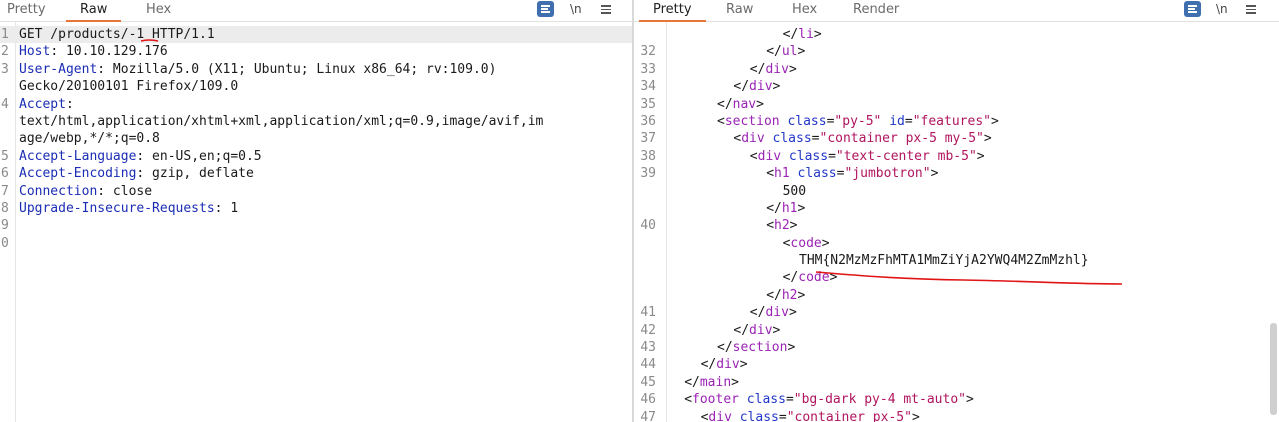 The image size is (1279, 422). What do you see at coordinates (26, 11) in the screenshot?
I see `request-tab-pretty: Pretty` at bounding box center [26, 11].